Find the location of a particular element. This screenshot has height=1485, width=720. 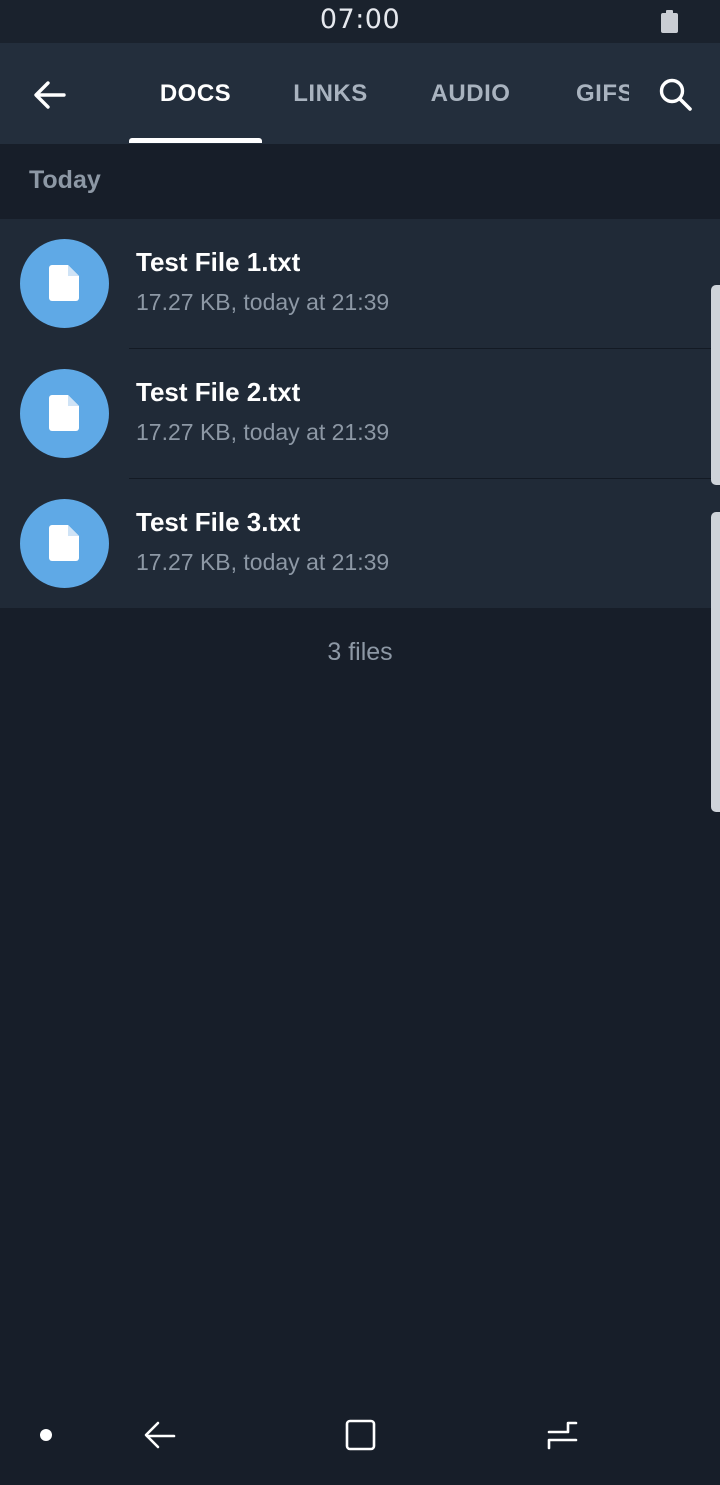

tab-strip: DOCS LINKS AUDIO GIFS is located at coordinates (379, 93).